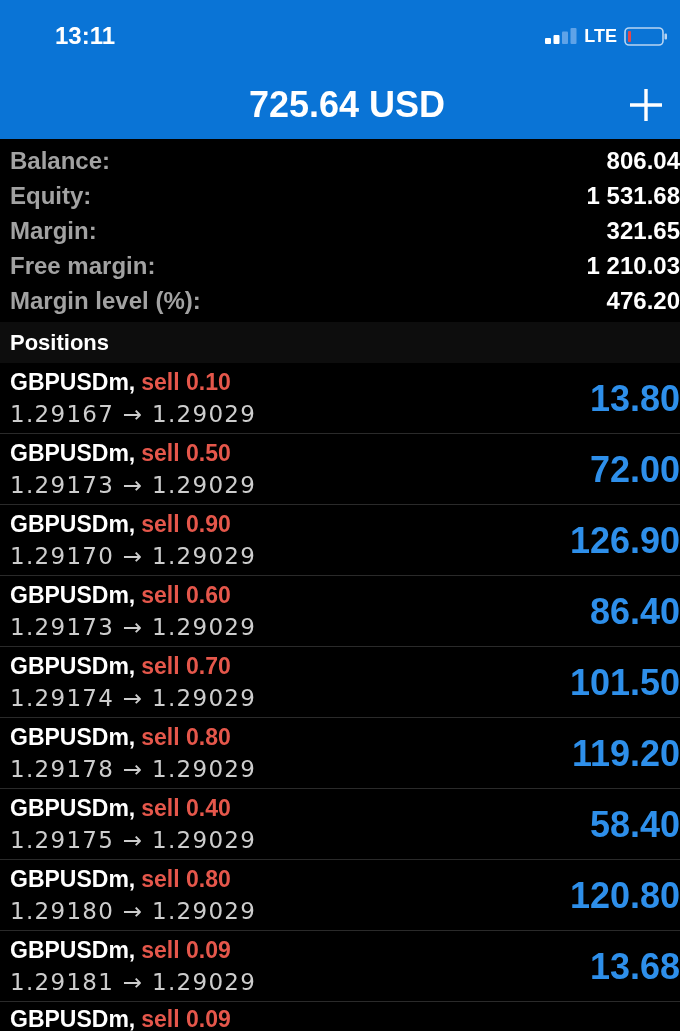 The height and width of the screenshot is (1031, 680). I want to click on section-header: Positions, so click(340, 342).